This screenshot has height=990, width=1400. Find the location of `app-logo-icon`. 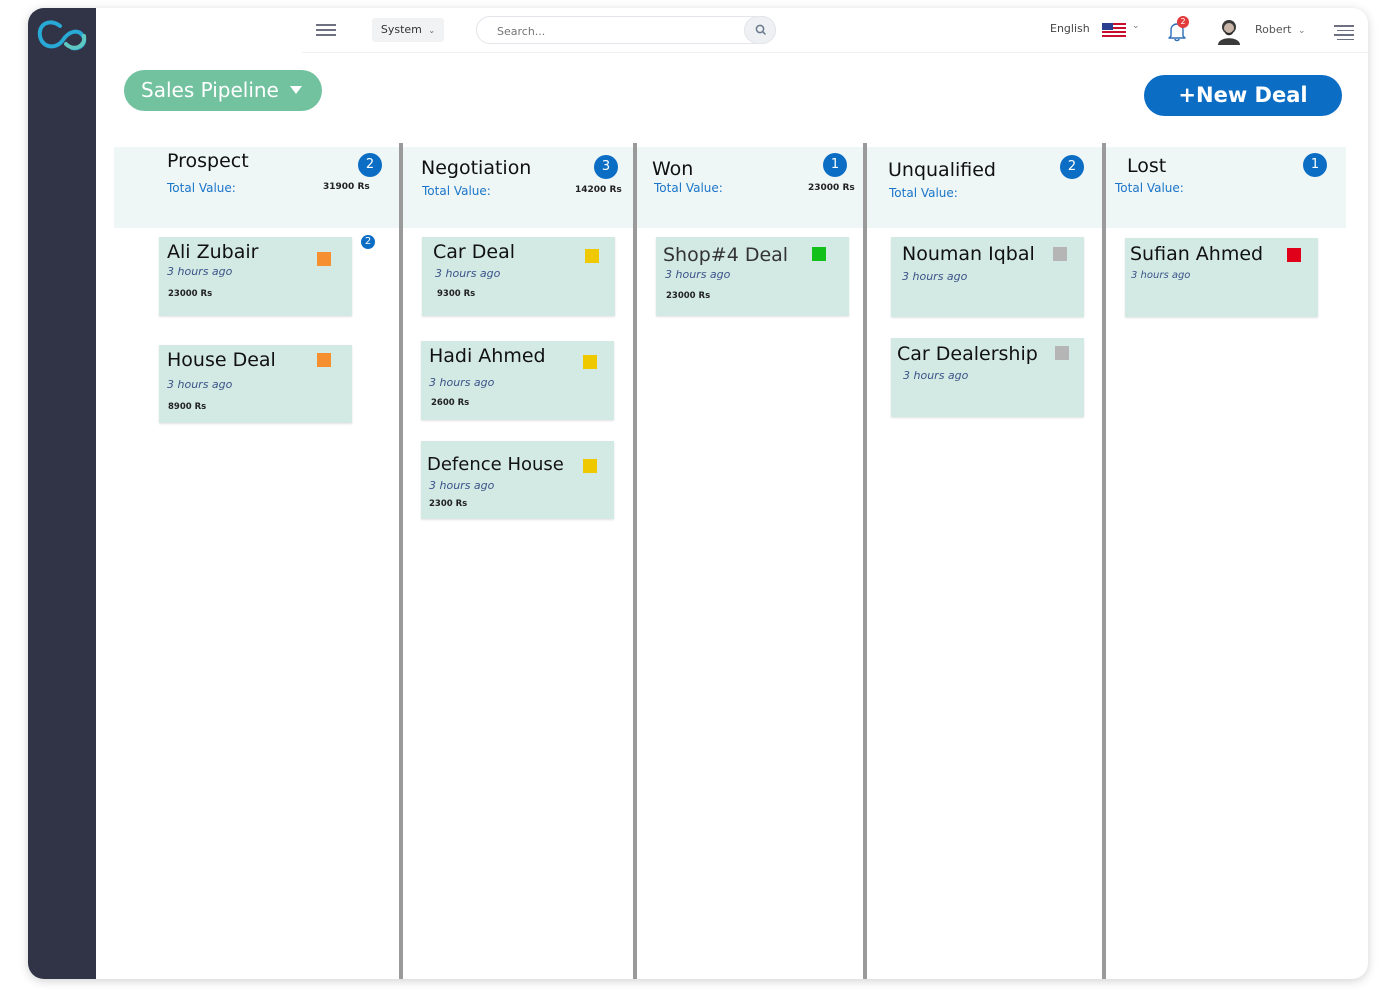

app-logo-icon is located at coordinates (62, 36).